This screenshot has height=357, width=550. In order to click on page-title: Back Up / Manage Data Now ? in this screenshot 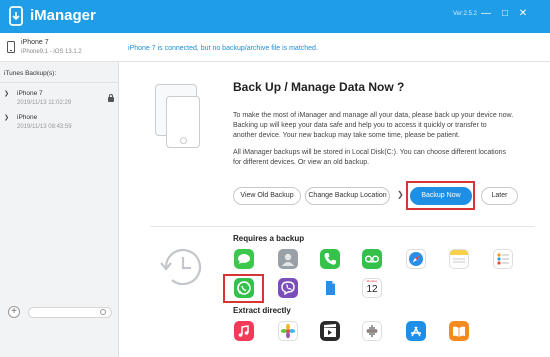, I will do `click(319, 87)`.